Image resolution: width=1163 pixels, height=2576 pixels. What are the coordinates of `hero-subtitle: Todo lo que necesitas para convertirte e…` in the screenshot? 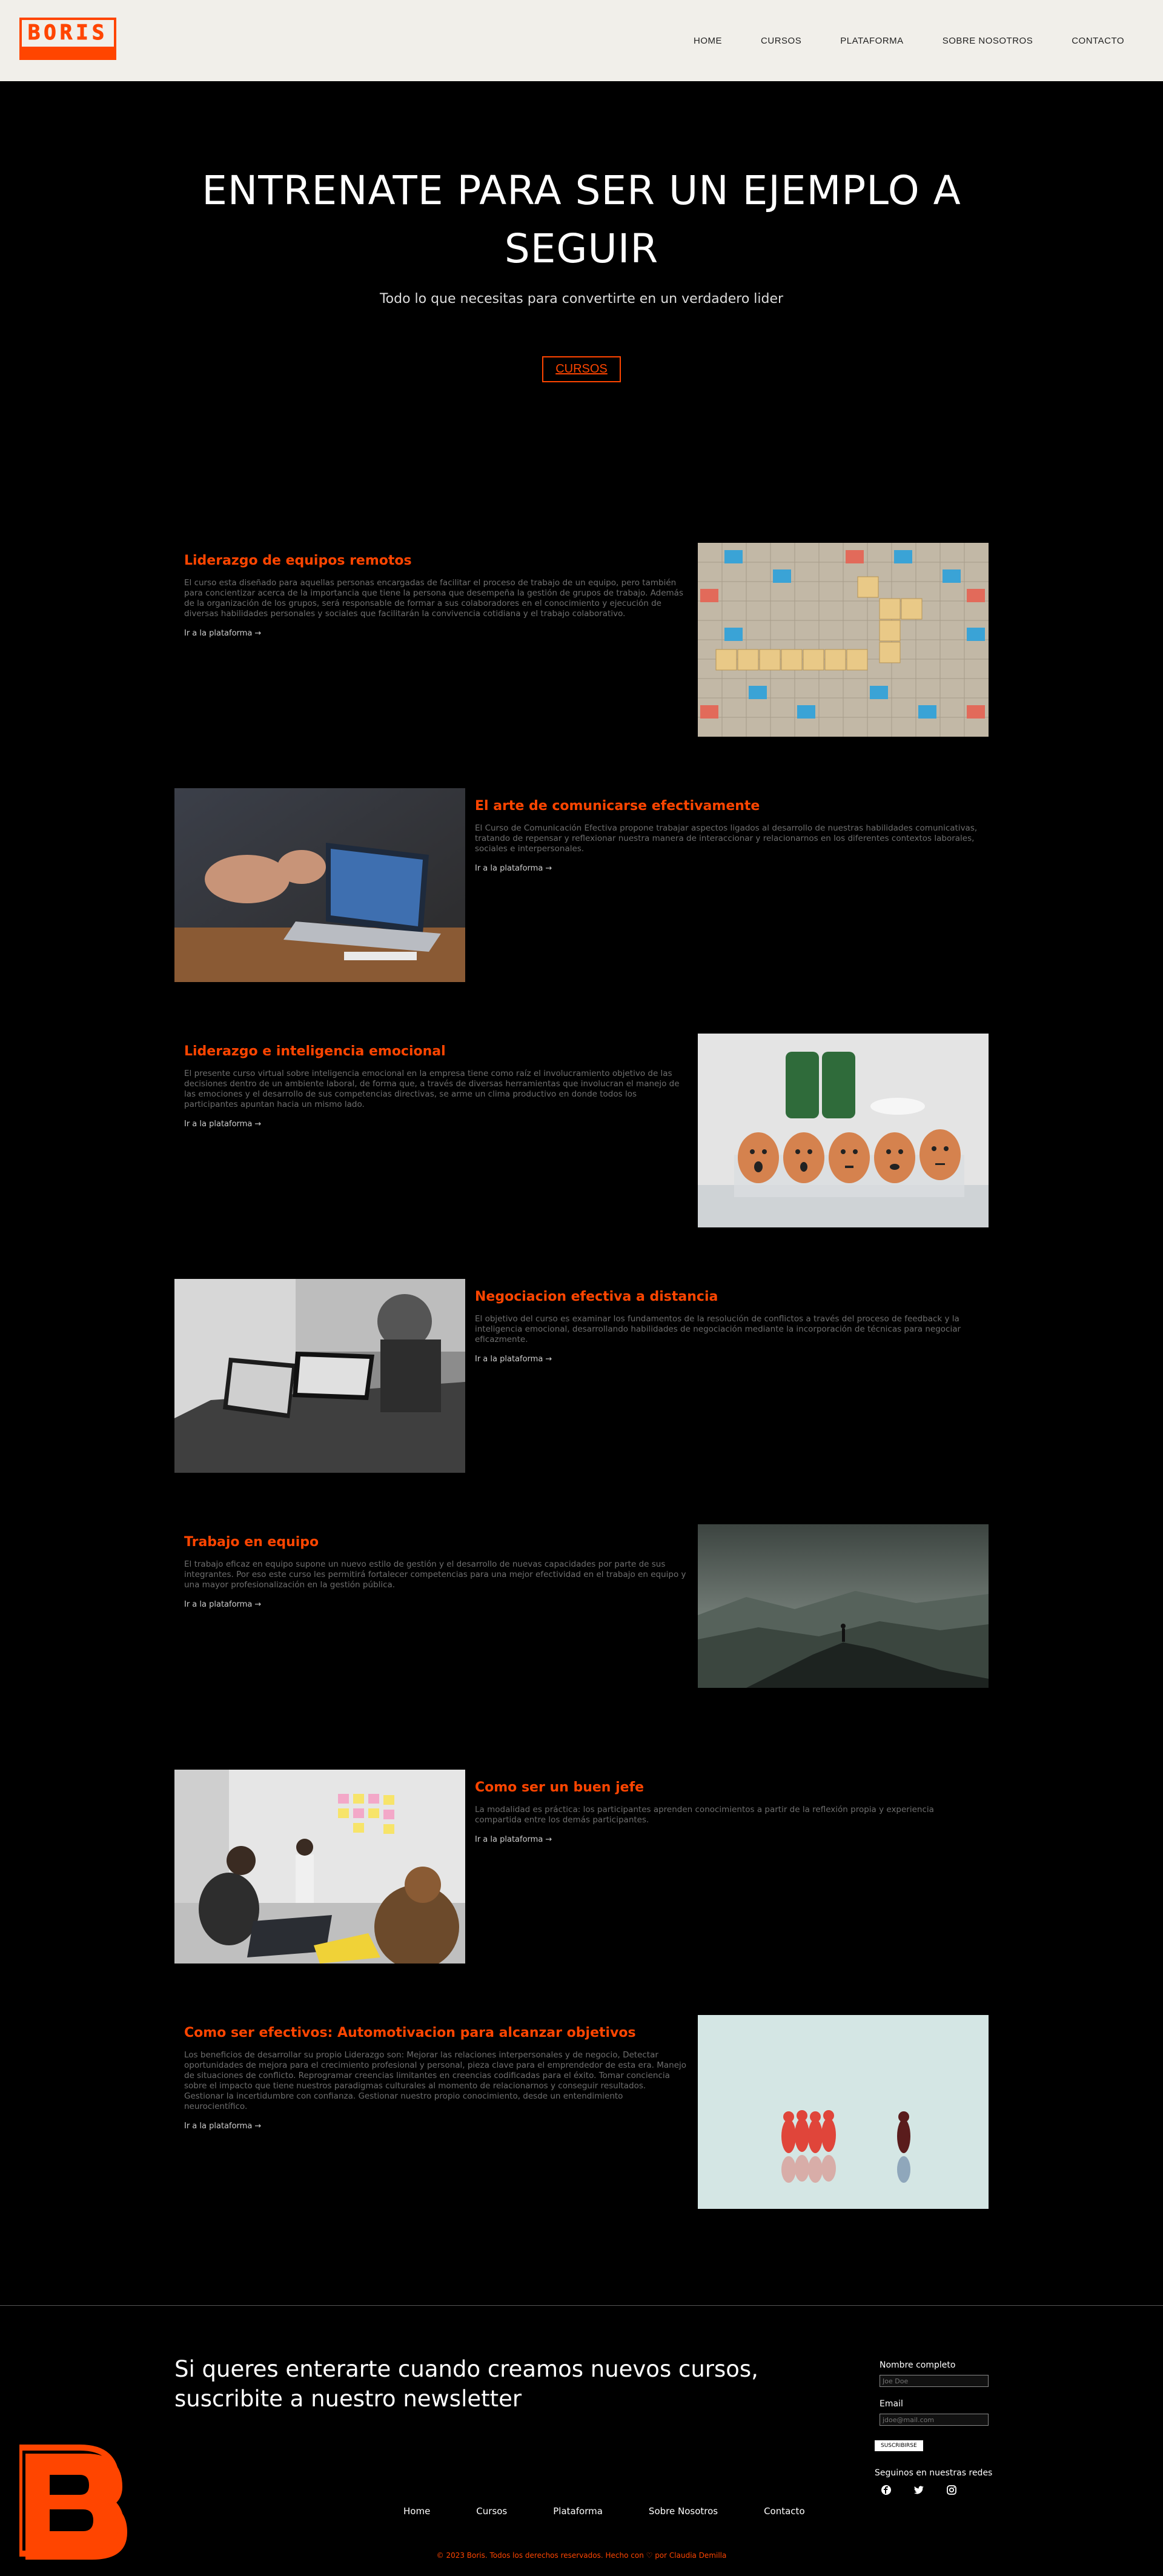 It's located at (581, 299).